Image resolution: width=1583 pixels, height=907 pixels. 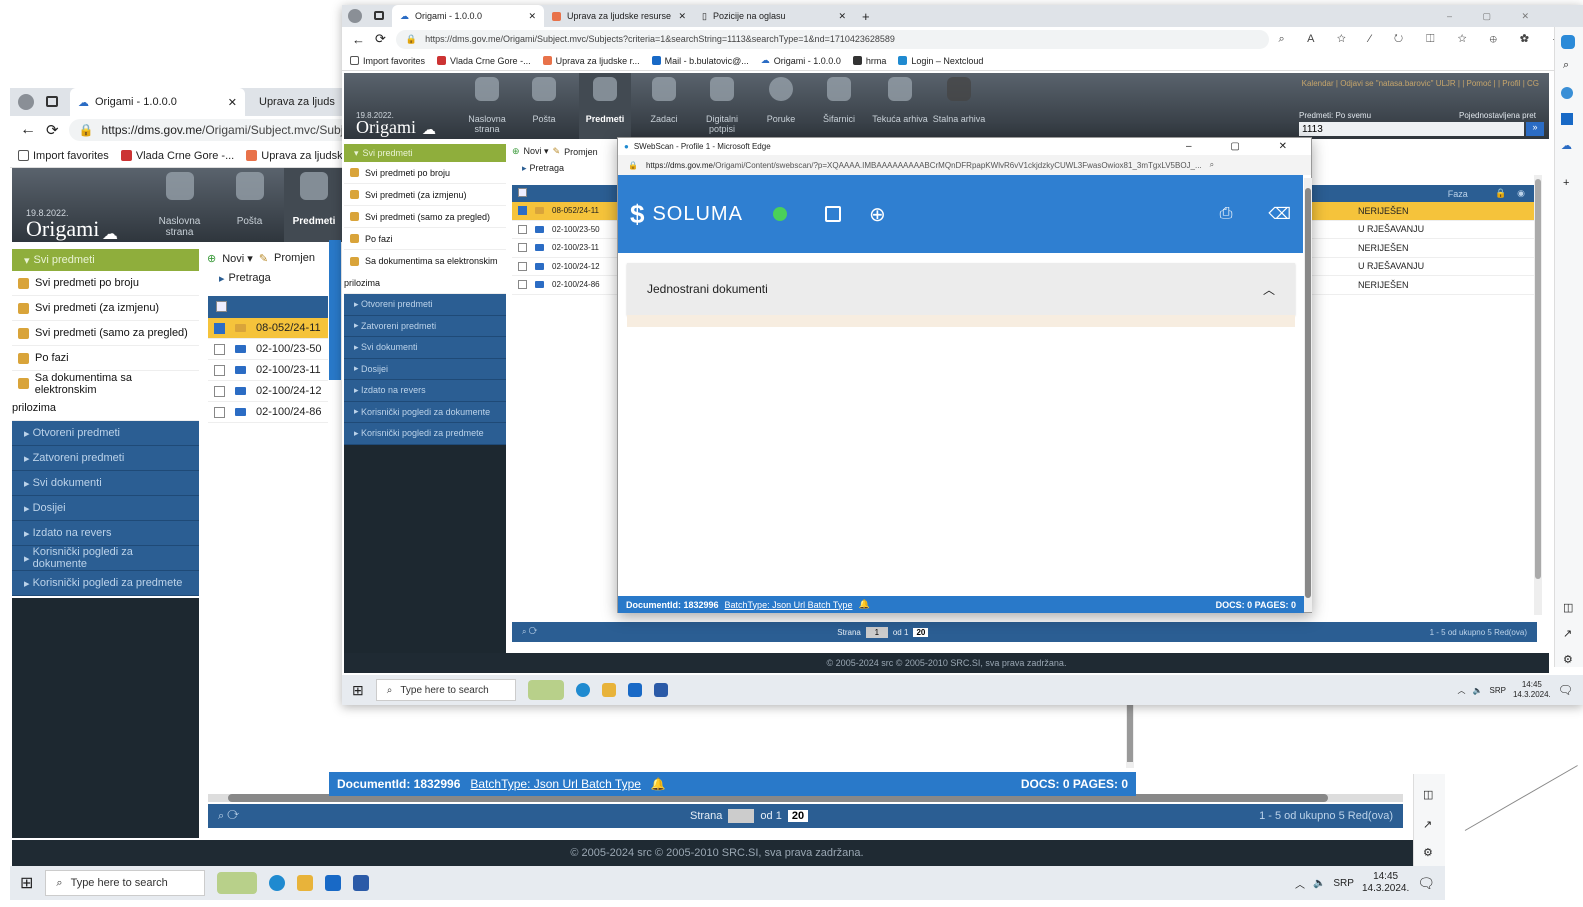 What do you see at coordinates (379, 15) in the screenshot?
I see `tab-actions-icon` at bounding box center [379, 15].